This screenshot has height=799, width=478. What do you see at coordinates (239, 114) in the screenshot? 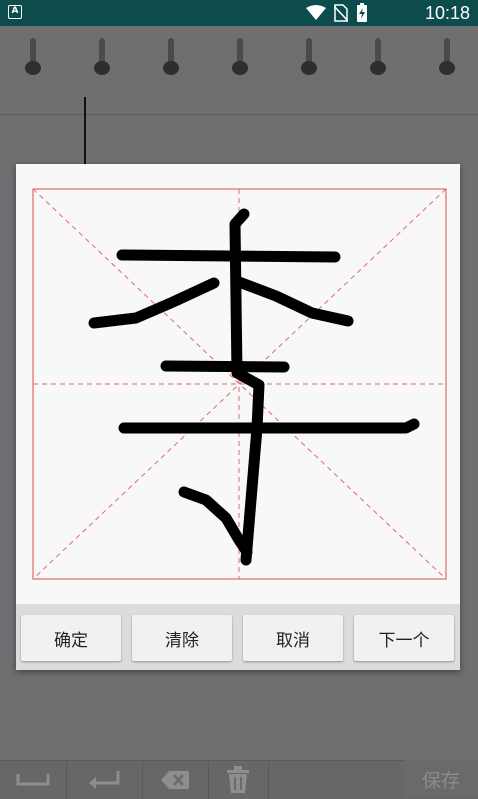
I see `ruled-line` at bounding box center [239, 114].